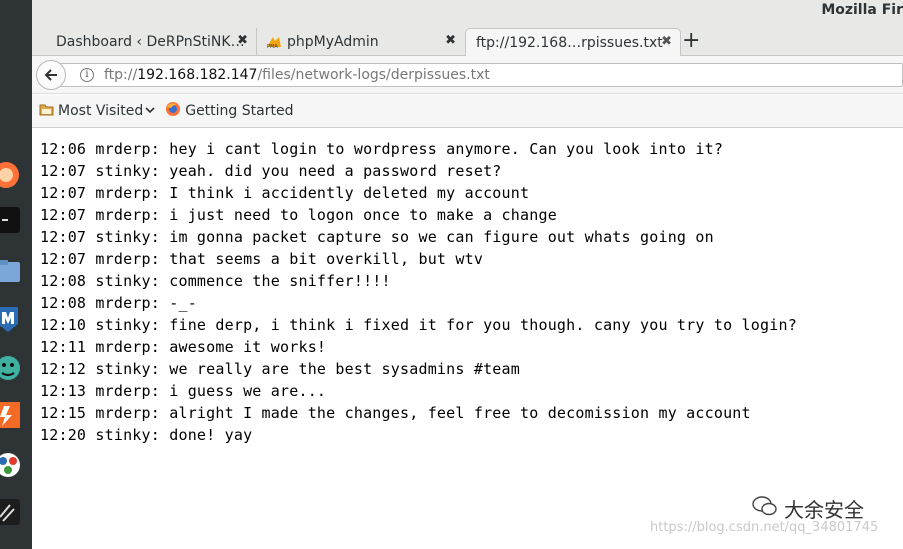 This screenshot has height=549, width=903. I want to click on bookmark-label: Getting Started, so click(239, 111).